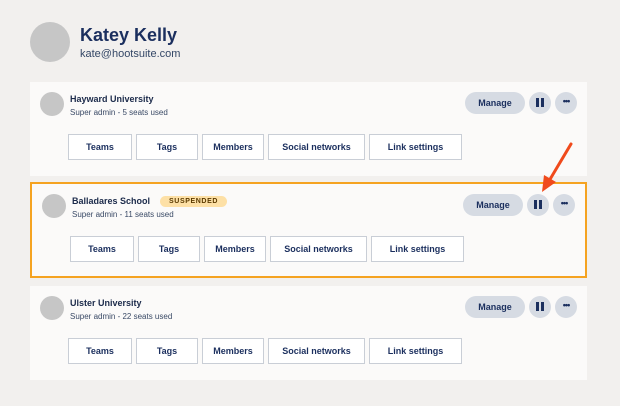 This screenshot has width=620, height=406. Describe the element at coordinates (119, 112) in the screenshot. I see `org-subtitle: Super admin - 5 seats used` at that location.